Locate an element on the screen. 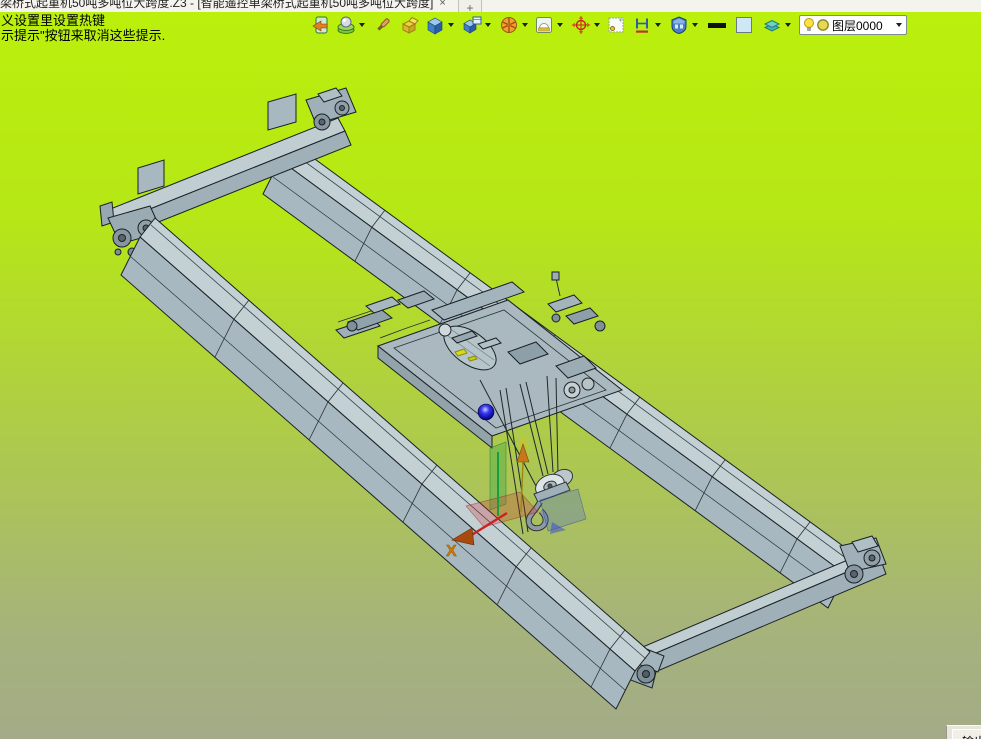  measure-dropdown is located at coordinates (658, 25).